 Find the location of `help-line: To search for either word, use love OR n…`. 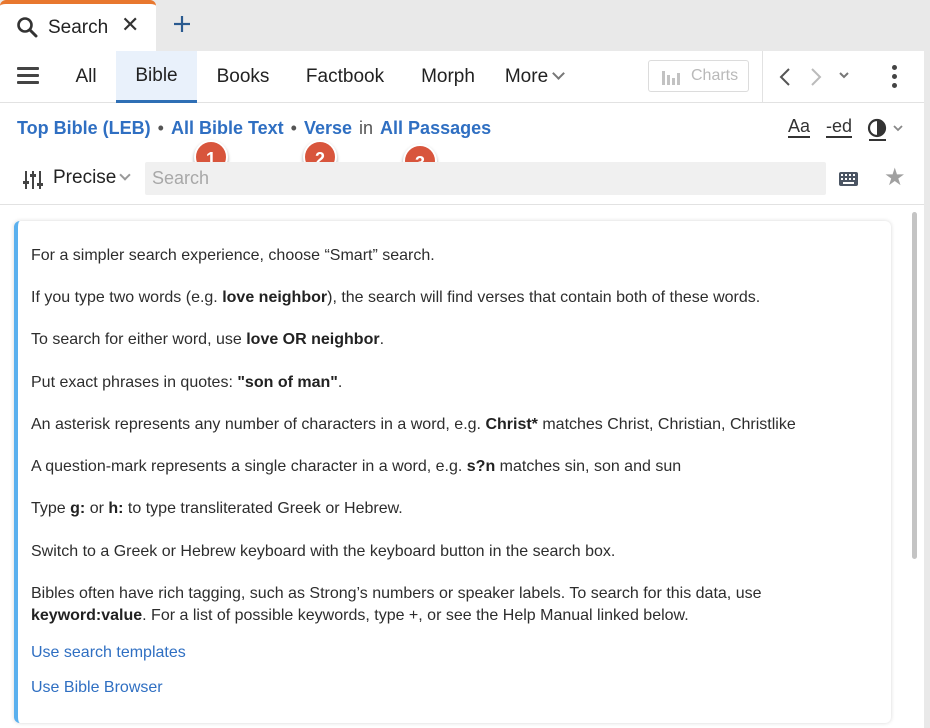

help-line: To search for either word, use love OR n… is located at coordinates (208, 339).